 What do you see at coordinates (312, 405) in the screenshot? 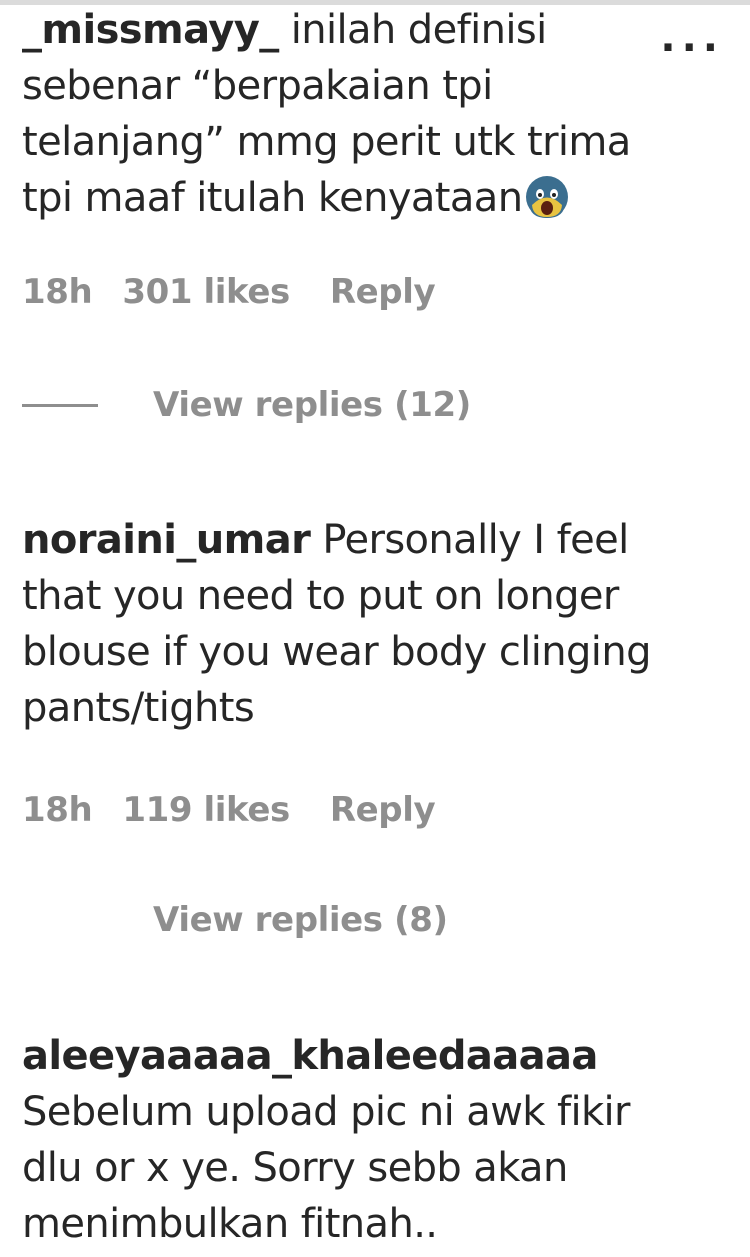
I see `view-replies-label: View replies (12)` at bounding box center [312, 405].